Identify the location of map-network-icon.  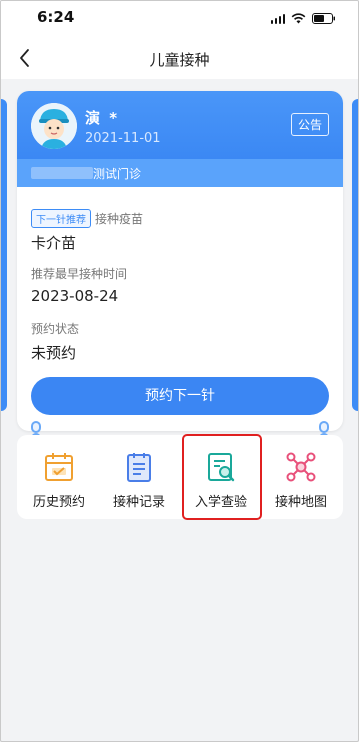
(301, 467).